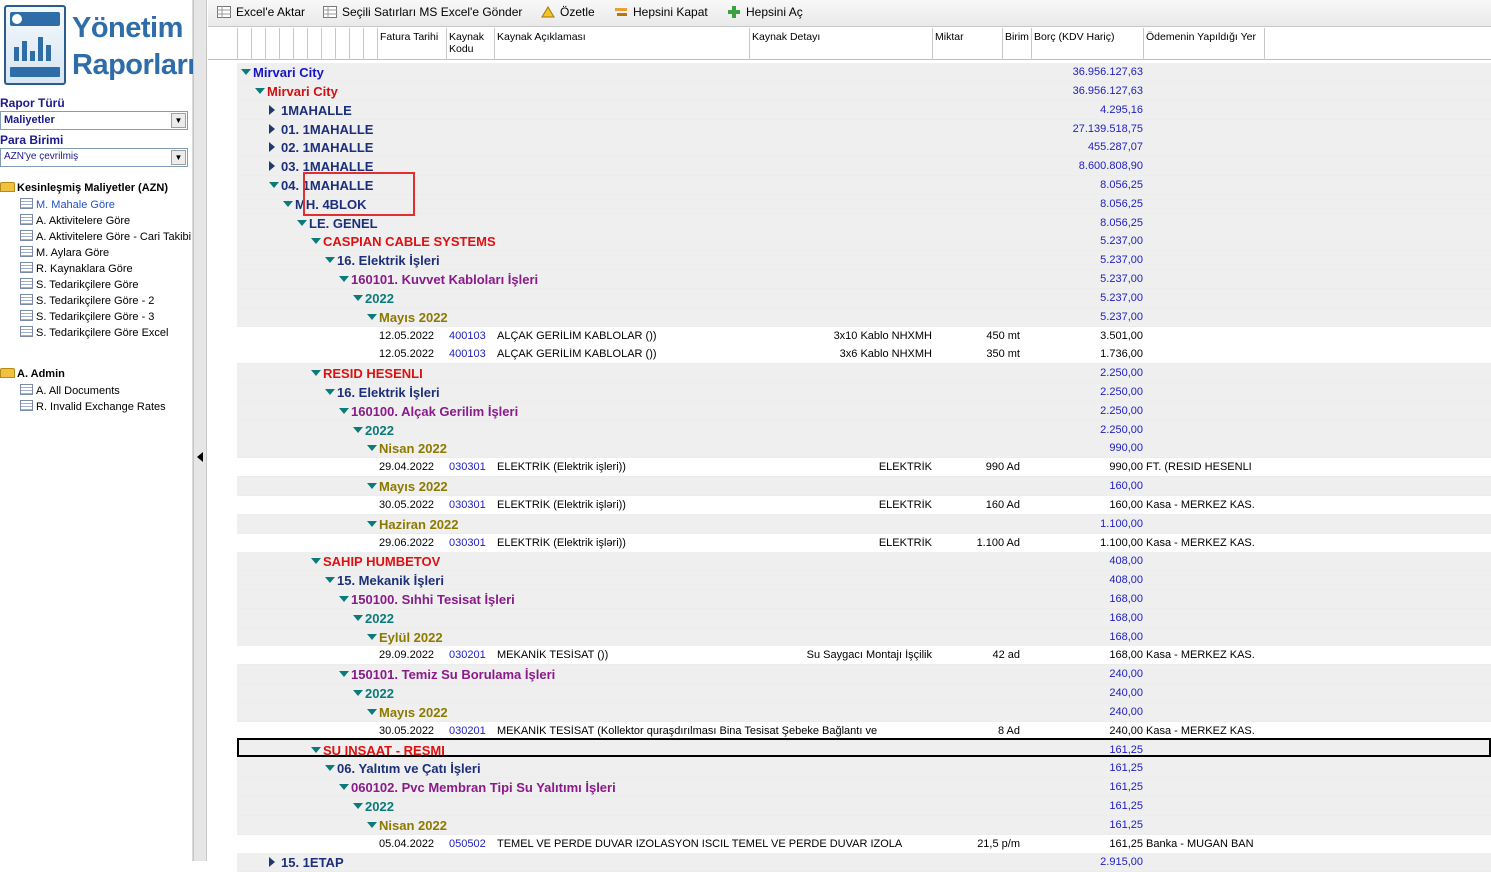 Image resolution: width=1491 pixels, height=872 pixels. What do you see at coordinates (841, 44) in the screenshot?
I see `col-resource-detail: Kaynak Detayı` at bounding box center [841, 44].